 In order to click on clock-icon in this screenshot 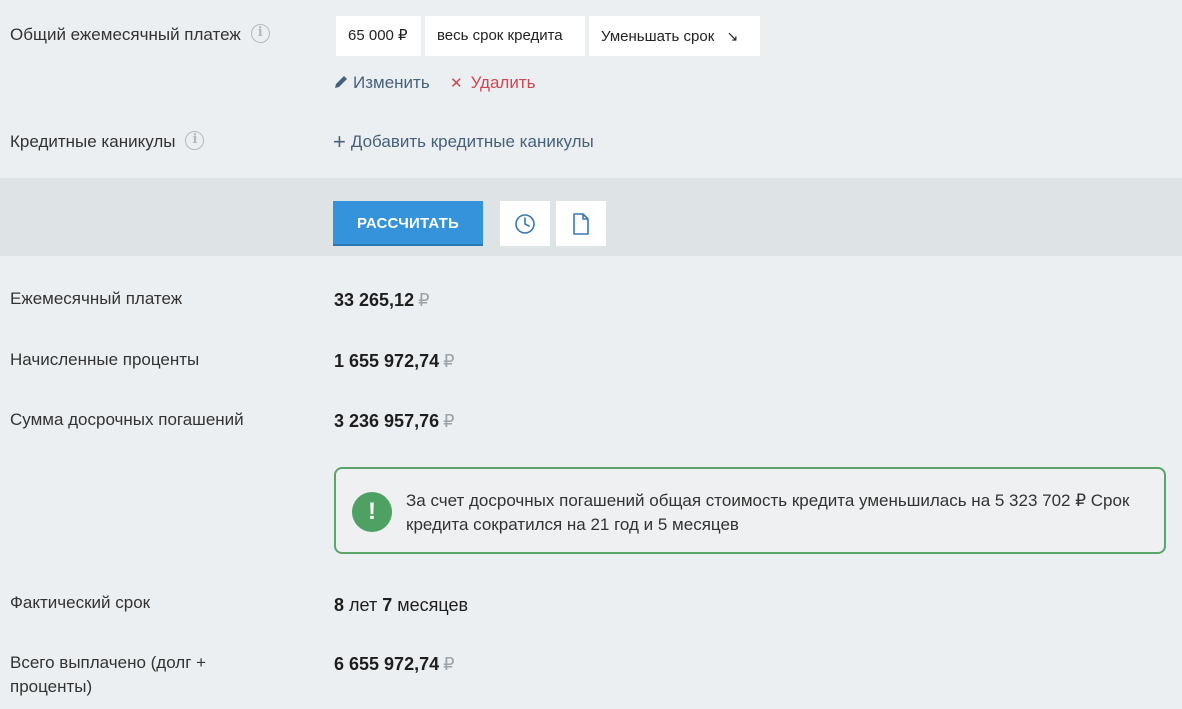, I will do `click(525, 223)`.